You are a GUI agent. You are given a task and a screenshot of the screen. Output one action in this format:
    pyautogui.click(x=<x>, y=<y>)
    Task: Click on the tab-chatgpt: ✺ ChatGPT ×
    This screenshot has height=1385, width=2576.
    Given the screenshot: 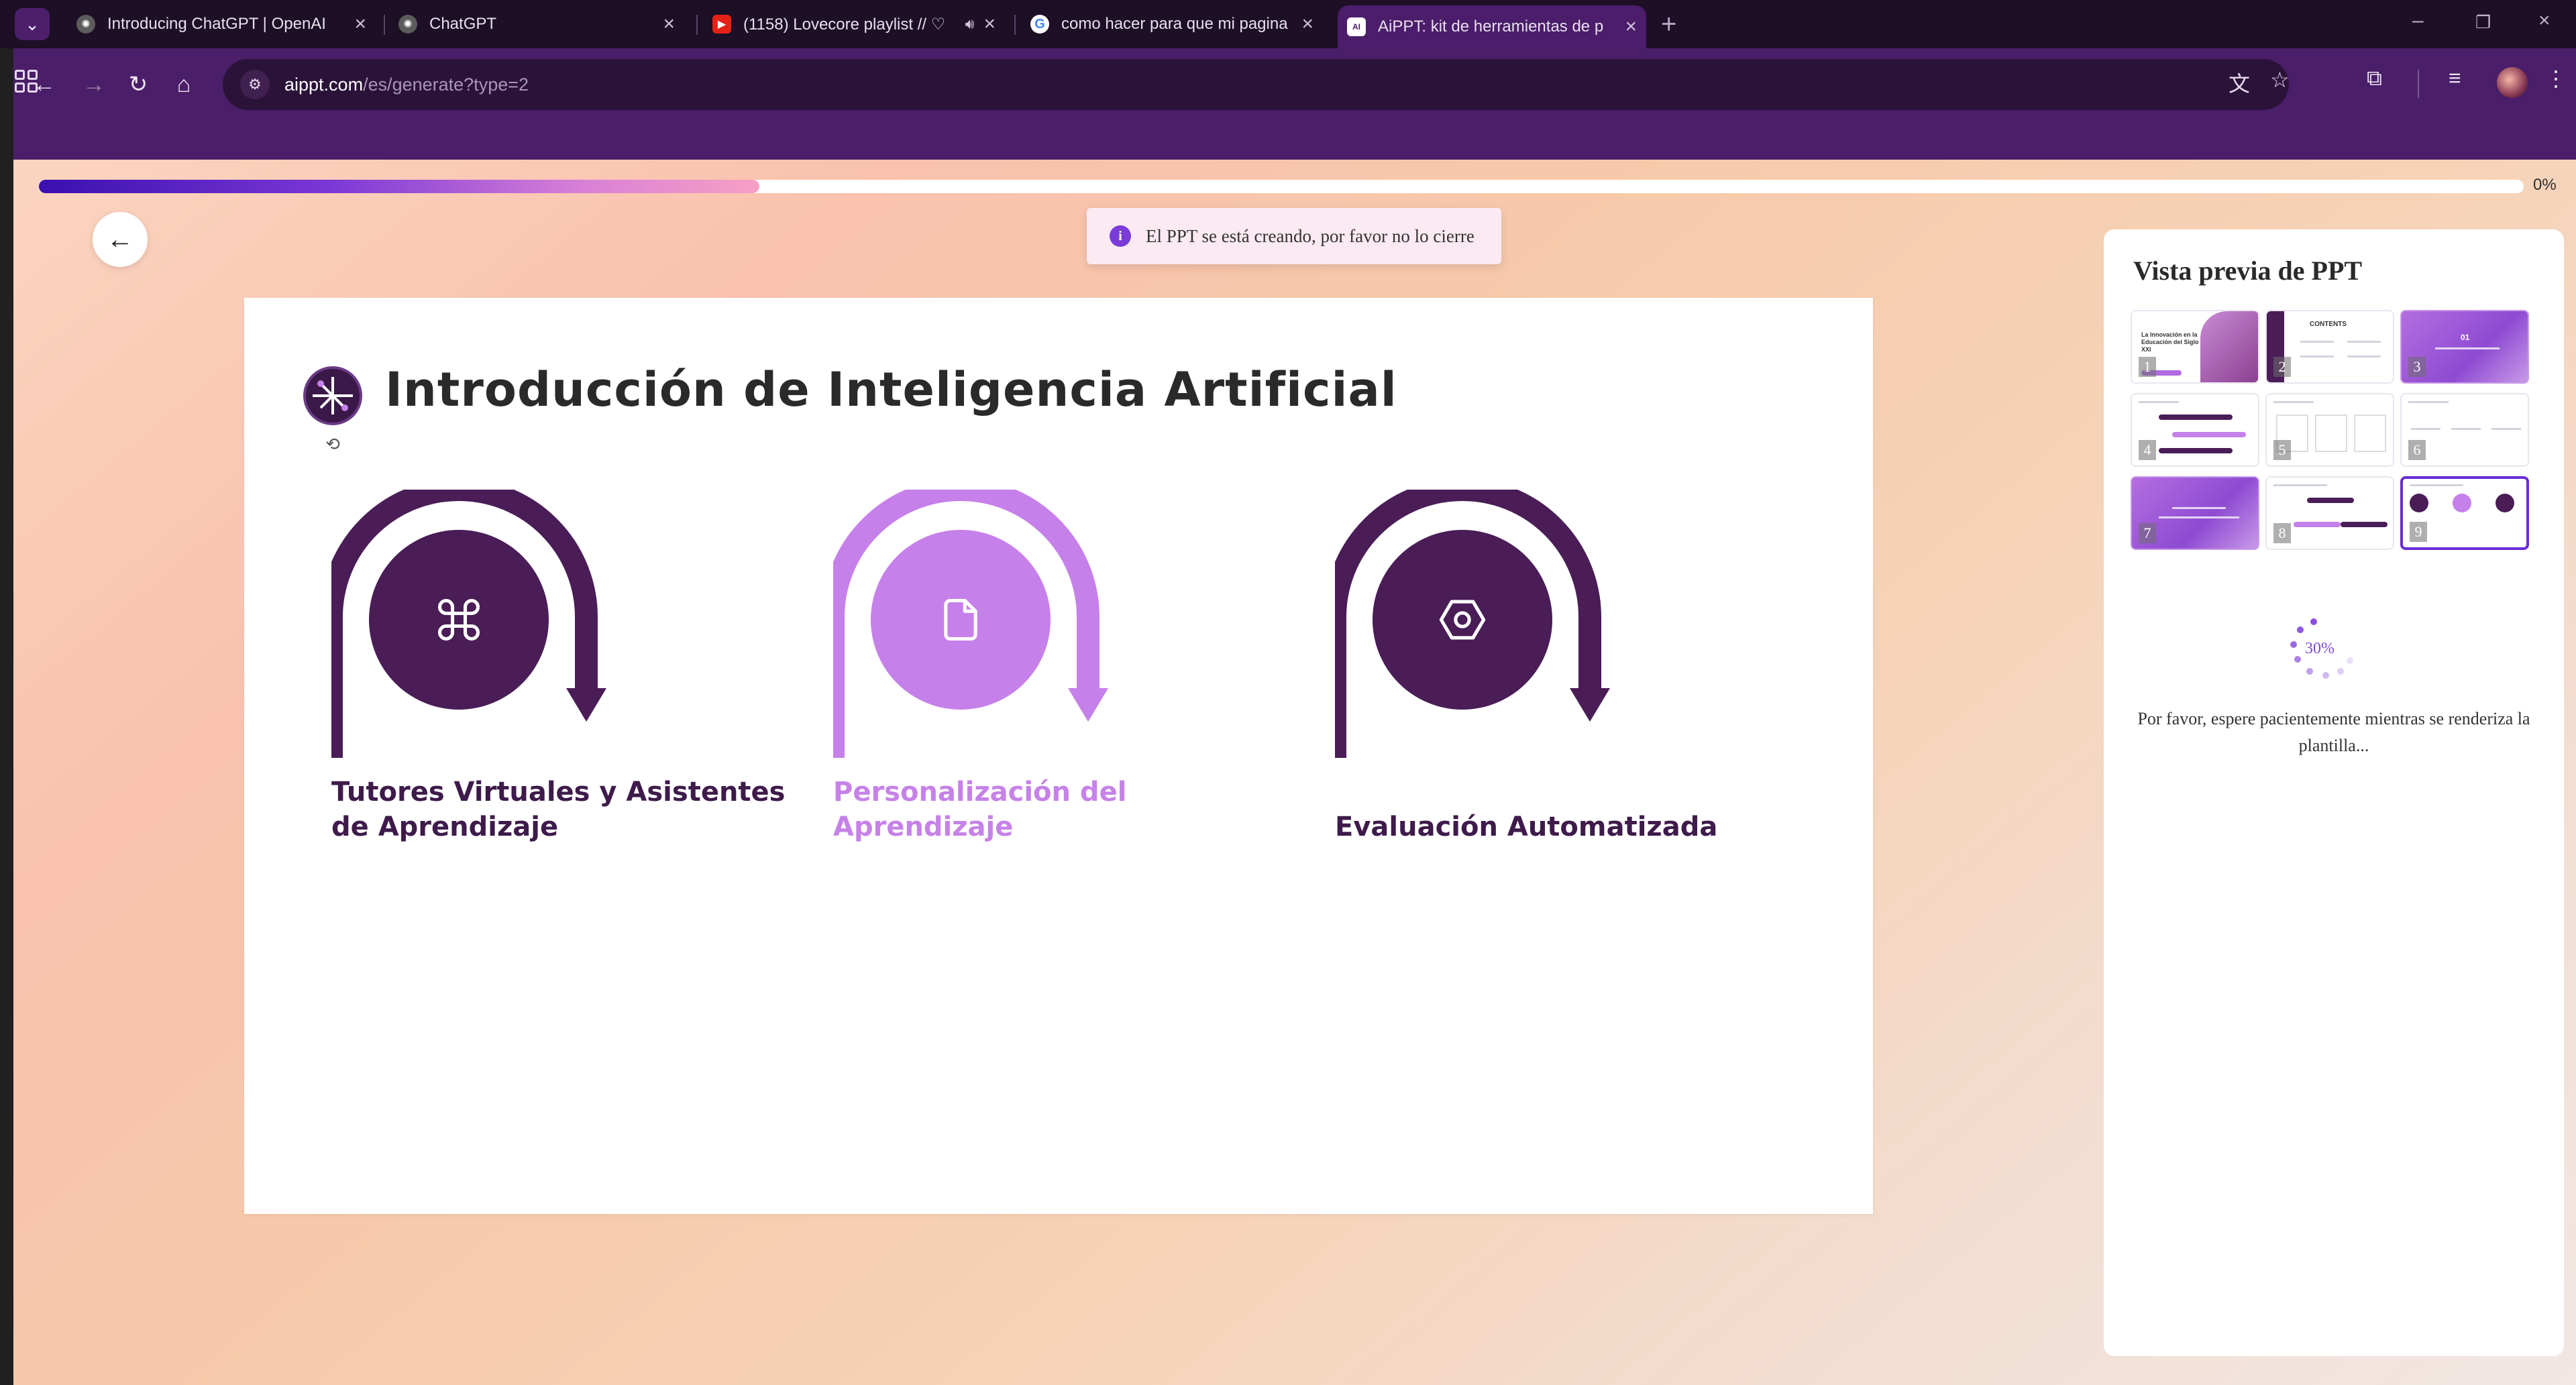 What is the action you would take?
    pyautogui.click(x=536, y=24)
    